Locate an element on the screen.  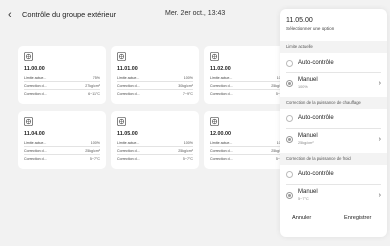
unit-id: 11.05.00 is located at coordinates (127, 134).